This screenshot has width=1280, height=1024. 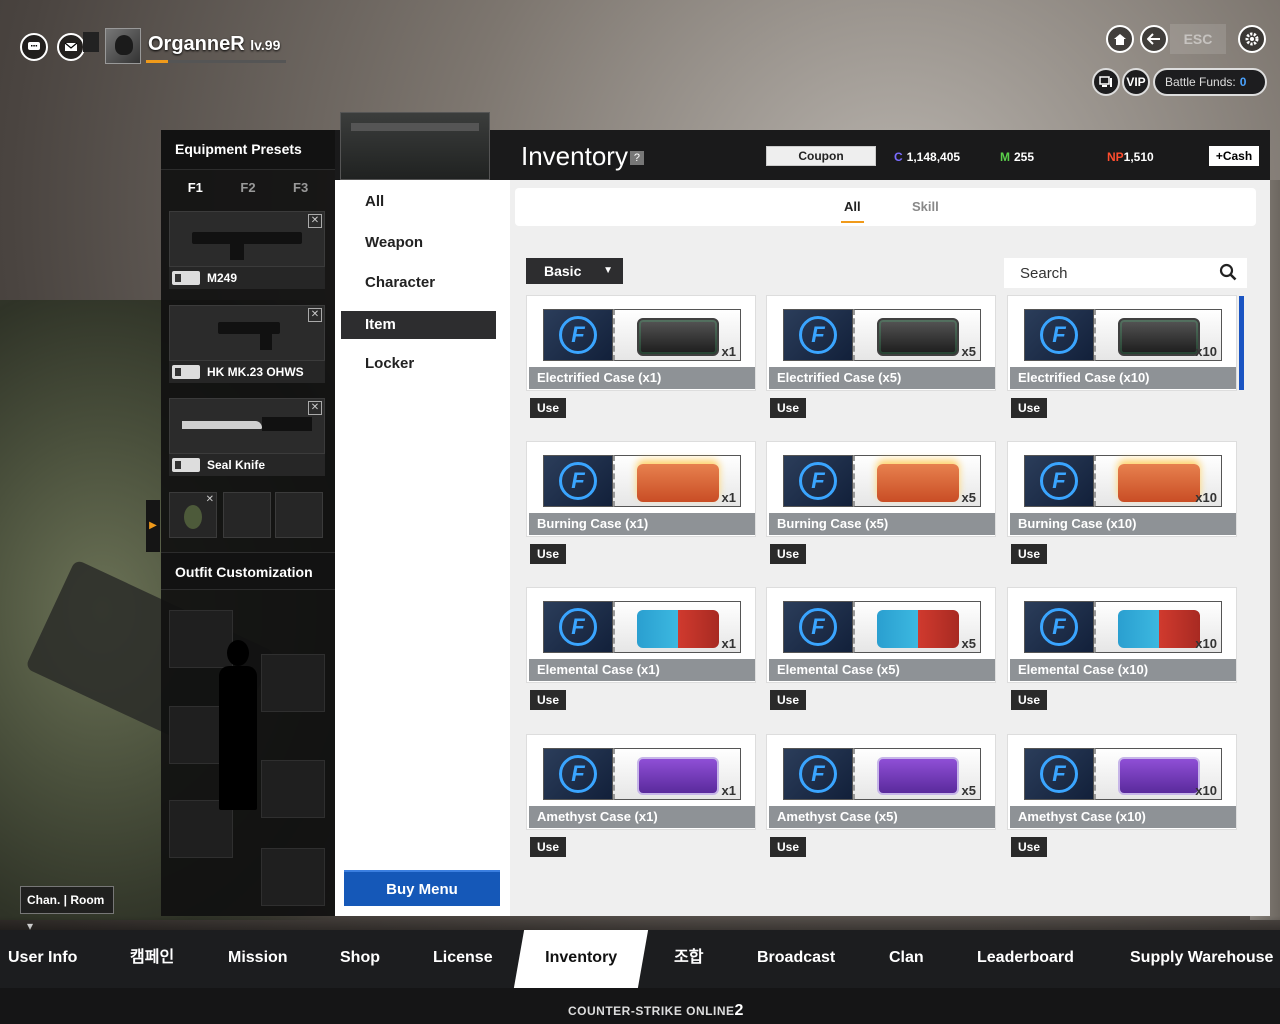 I want to click on filter-dropdown: Basic ▼, so click(x=574, y=271).